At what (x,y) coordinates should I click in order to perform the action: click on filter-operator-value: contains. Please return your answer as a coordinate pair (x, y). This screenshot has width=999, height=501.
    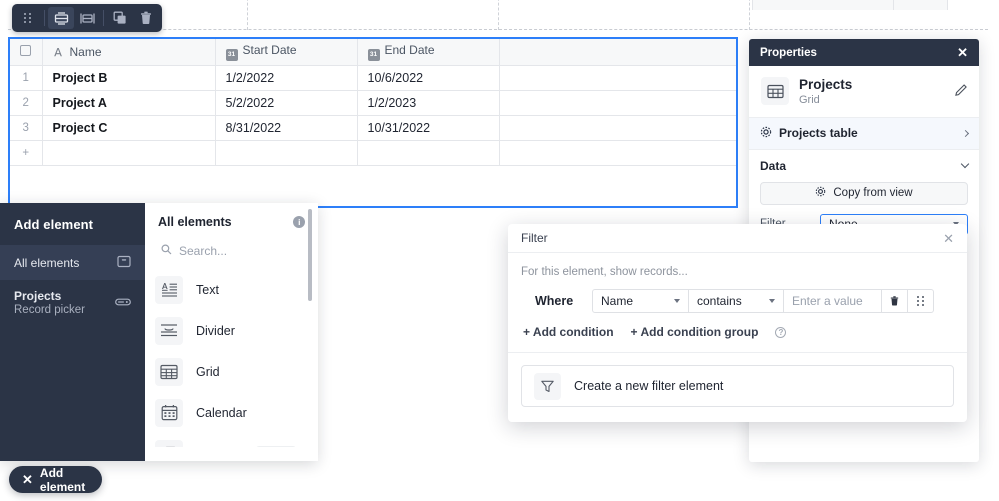
    Looking at the image, I should click on (719, 301).